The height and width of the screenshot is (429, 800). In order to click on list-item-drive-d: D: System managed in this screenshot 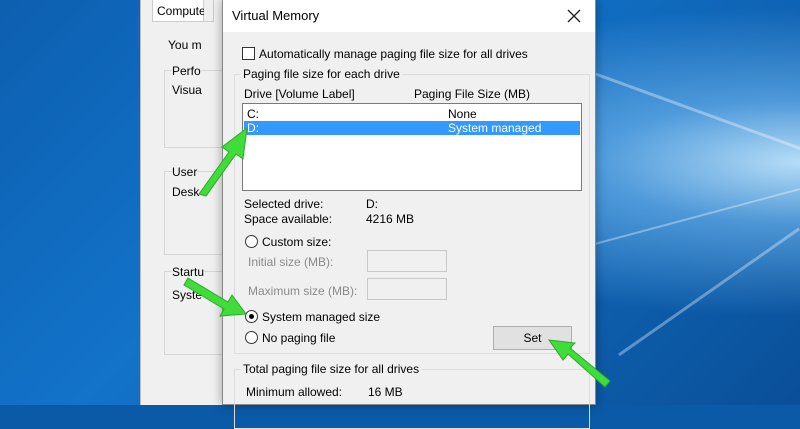, I will do `click(412, 128)`.